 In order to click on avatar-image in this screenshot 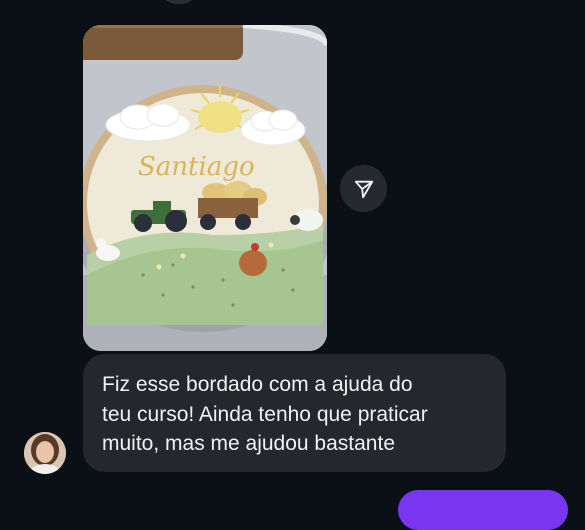, I will do `click(45, 453)`.